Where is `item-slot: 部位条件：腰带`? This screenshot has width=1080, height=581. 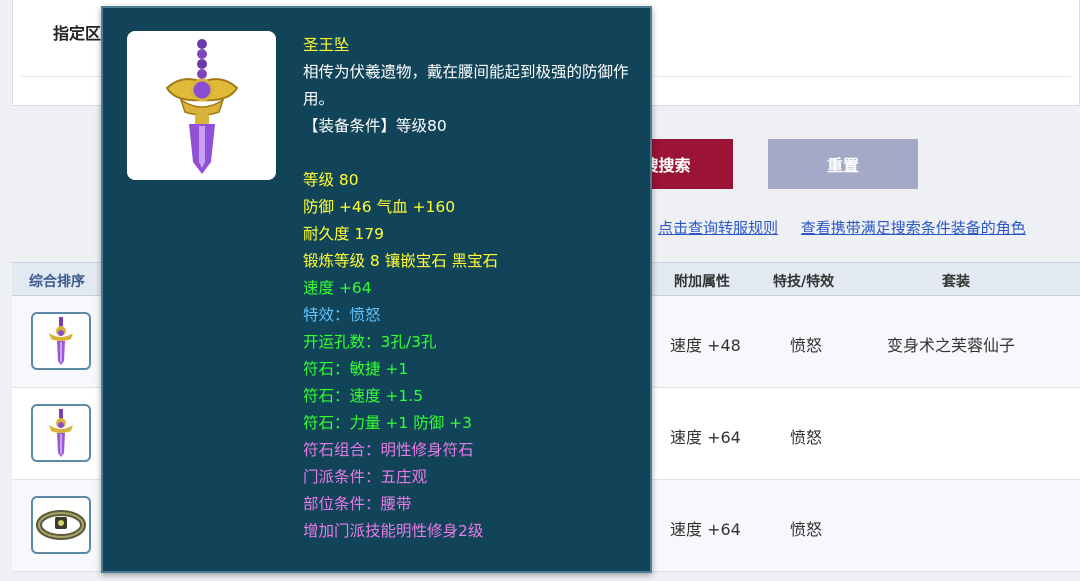
item-slot: 部位条件：腰带 is located at coordinates (357, 504).